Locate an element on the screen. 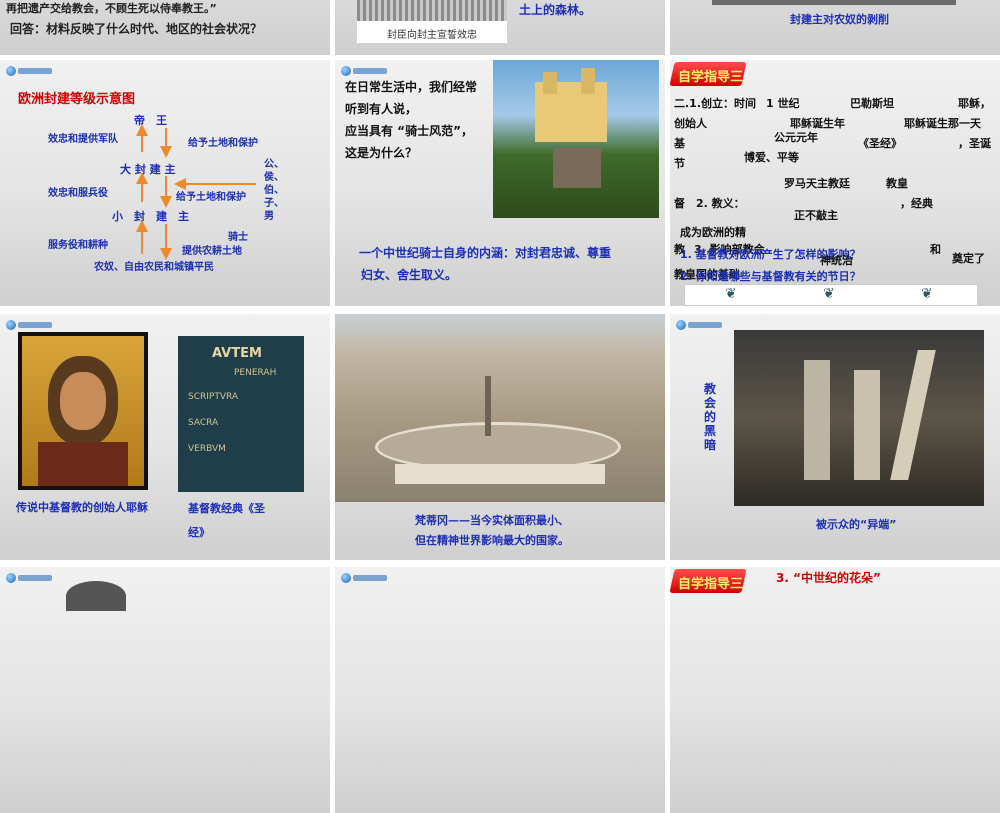 This screenshot has height=813, width=1000. knight-question-2: 听到有人说， is located at coordinates (381, 109).